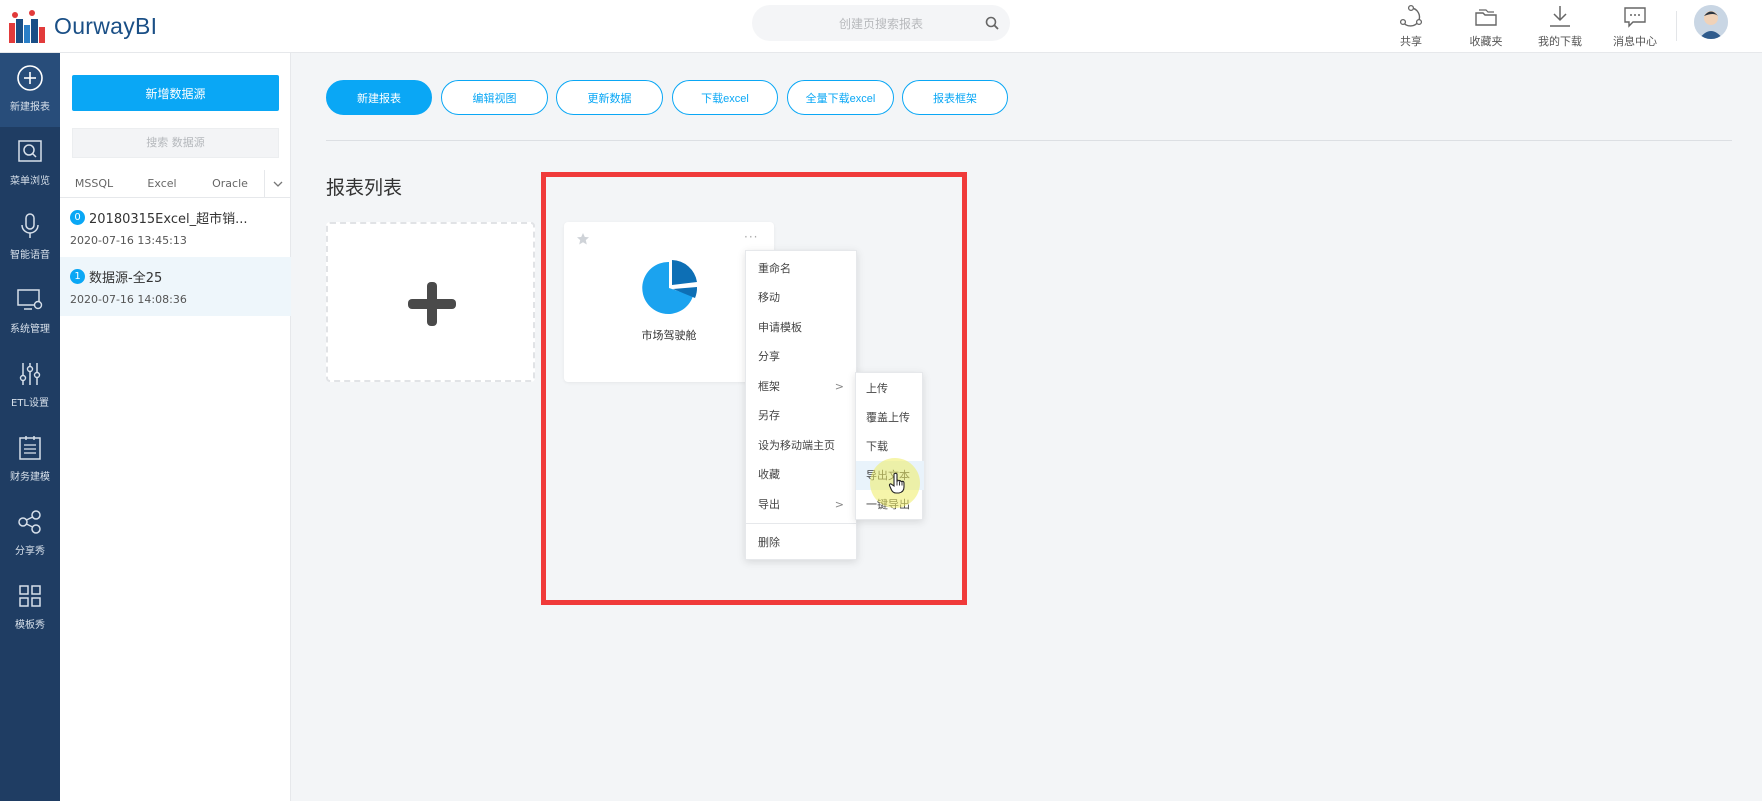  What do you see at coordinates (30, 107) in the screenshot?
I see `nav-new-report-label: 新建报表` at bounding box center [30, 107].